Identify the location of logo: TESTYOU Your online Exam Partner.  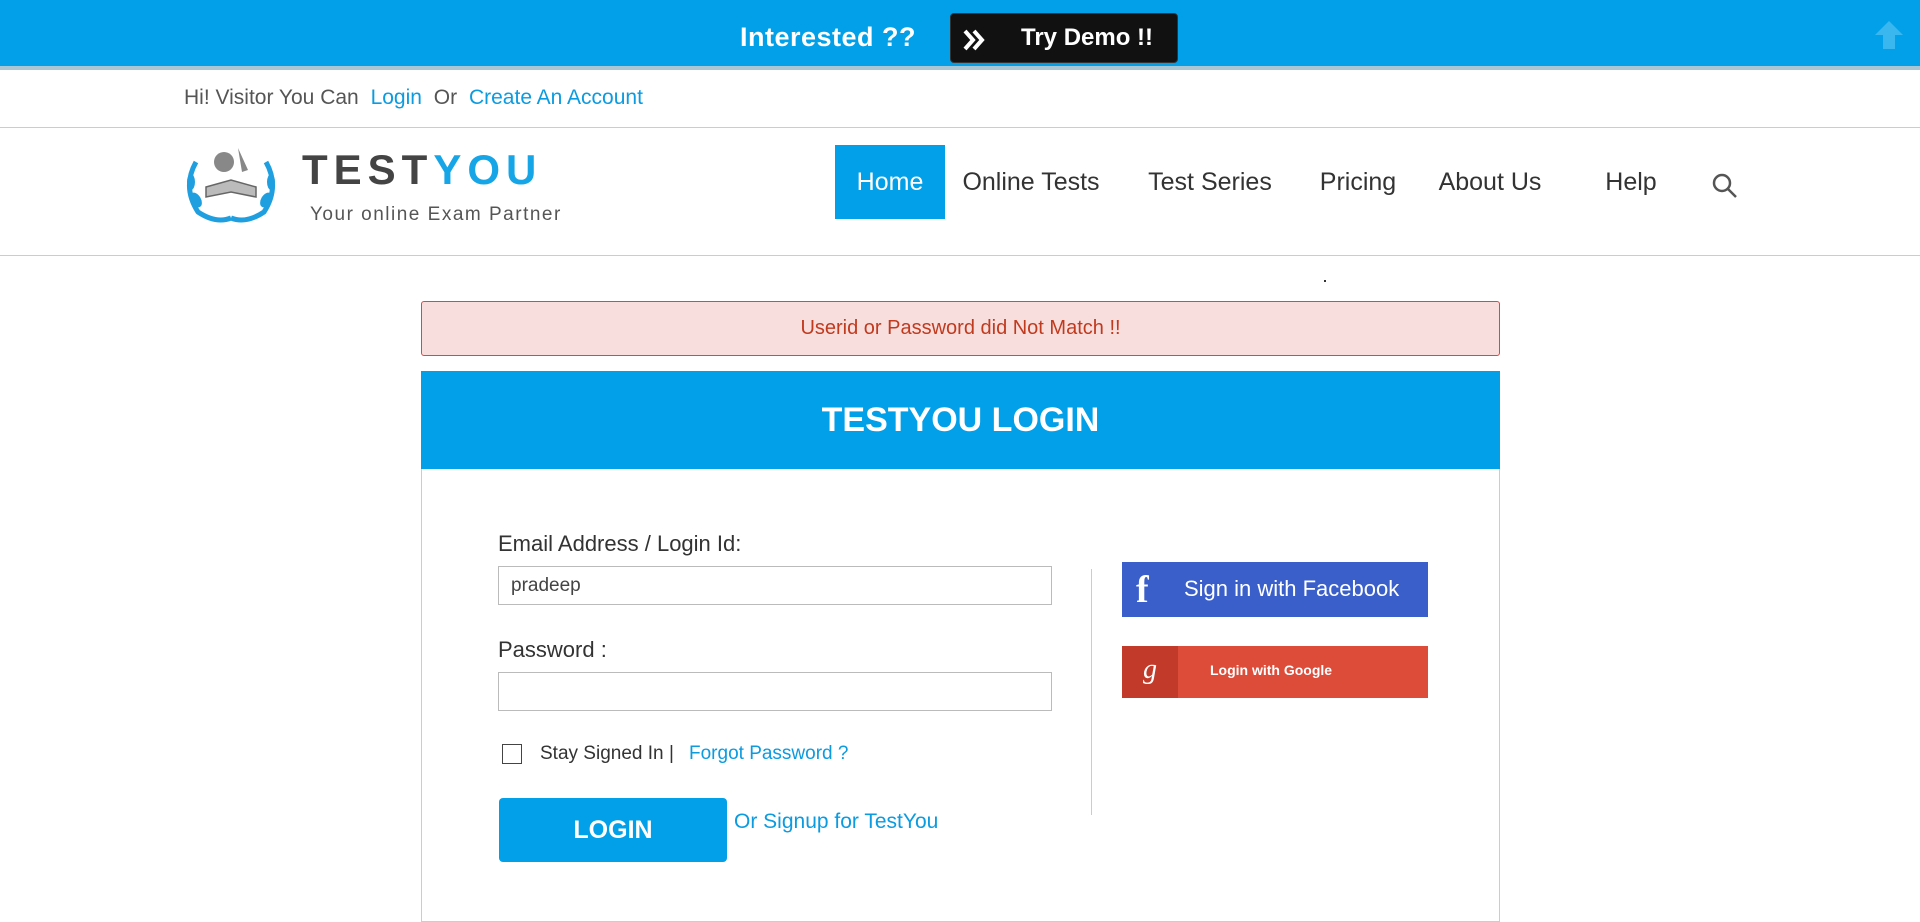
(376, 183).